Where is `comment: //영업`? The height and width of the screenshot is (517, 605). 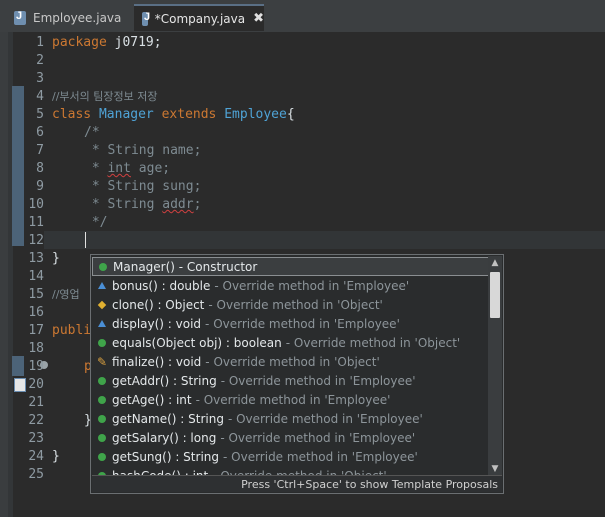 comment: //영업 is located at coordinates (66, 294).